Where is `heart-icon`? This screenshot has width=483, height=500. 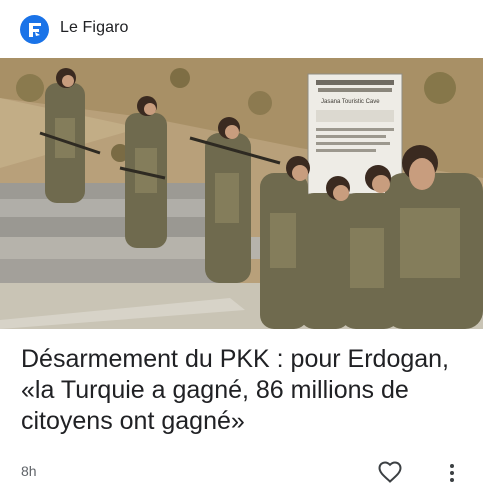 heart-icon is located at coordinates (390, 472).